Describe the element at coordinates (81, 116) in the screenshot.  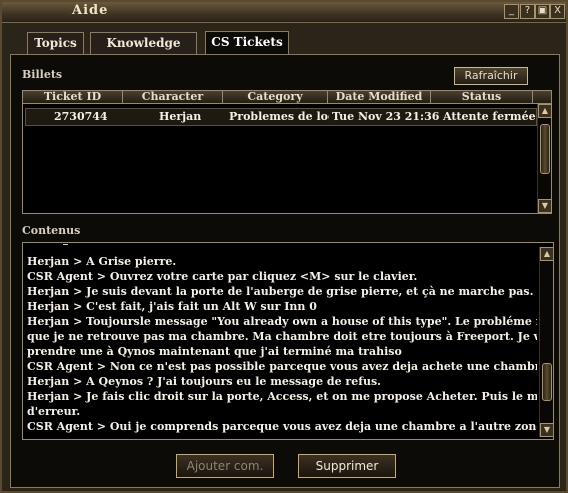
I see `cell-ticket-id: 2730744` at that location.